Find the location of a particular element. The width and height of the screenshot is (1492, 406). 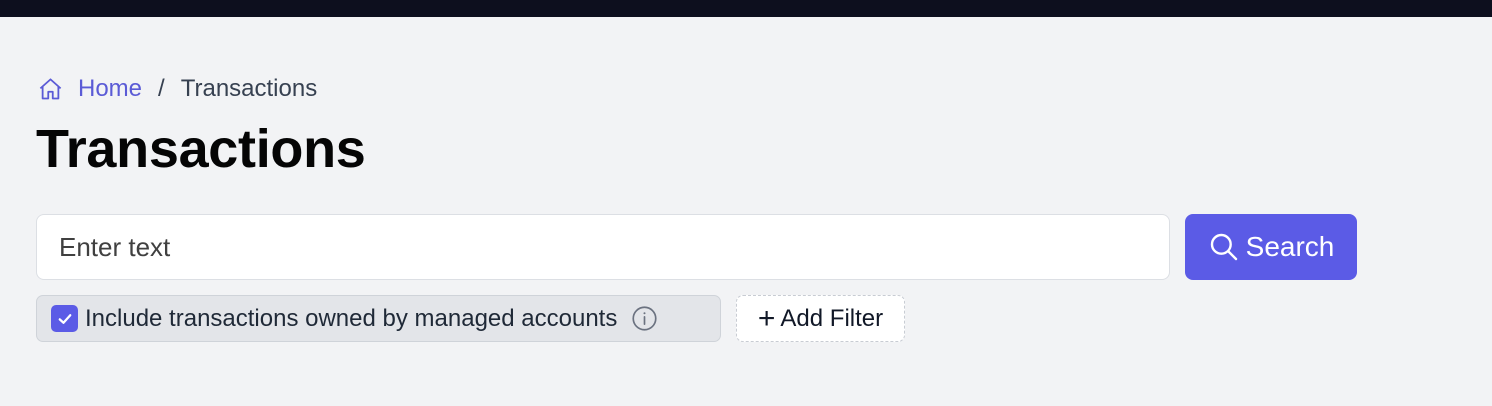

search-button: Search is located at coordinates (1271, 247).